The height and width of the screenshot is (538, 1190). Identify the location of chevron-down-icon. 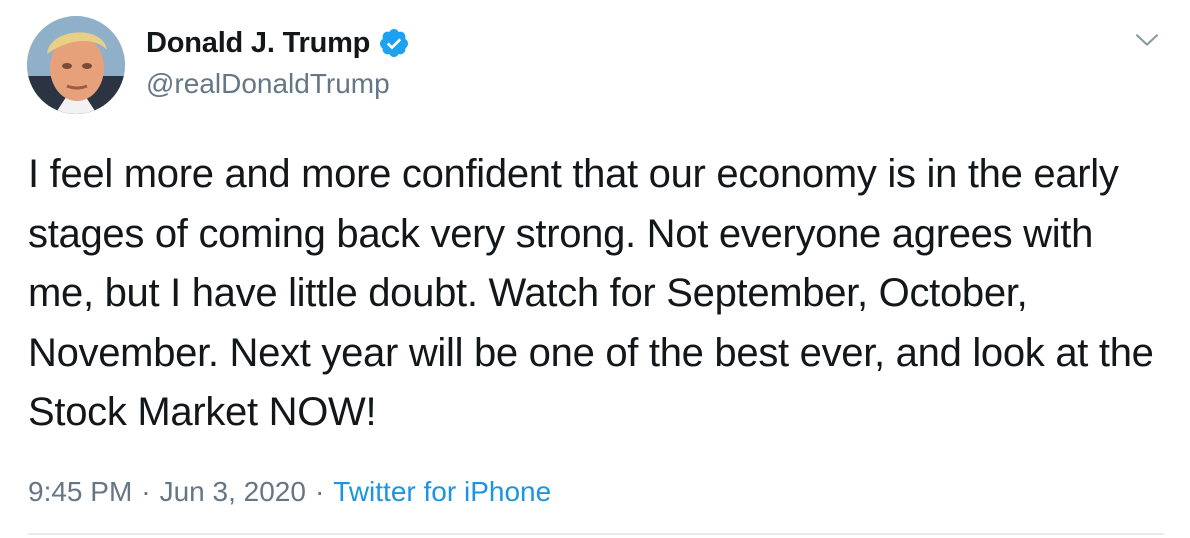
(1147, 40).